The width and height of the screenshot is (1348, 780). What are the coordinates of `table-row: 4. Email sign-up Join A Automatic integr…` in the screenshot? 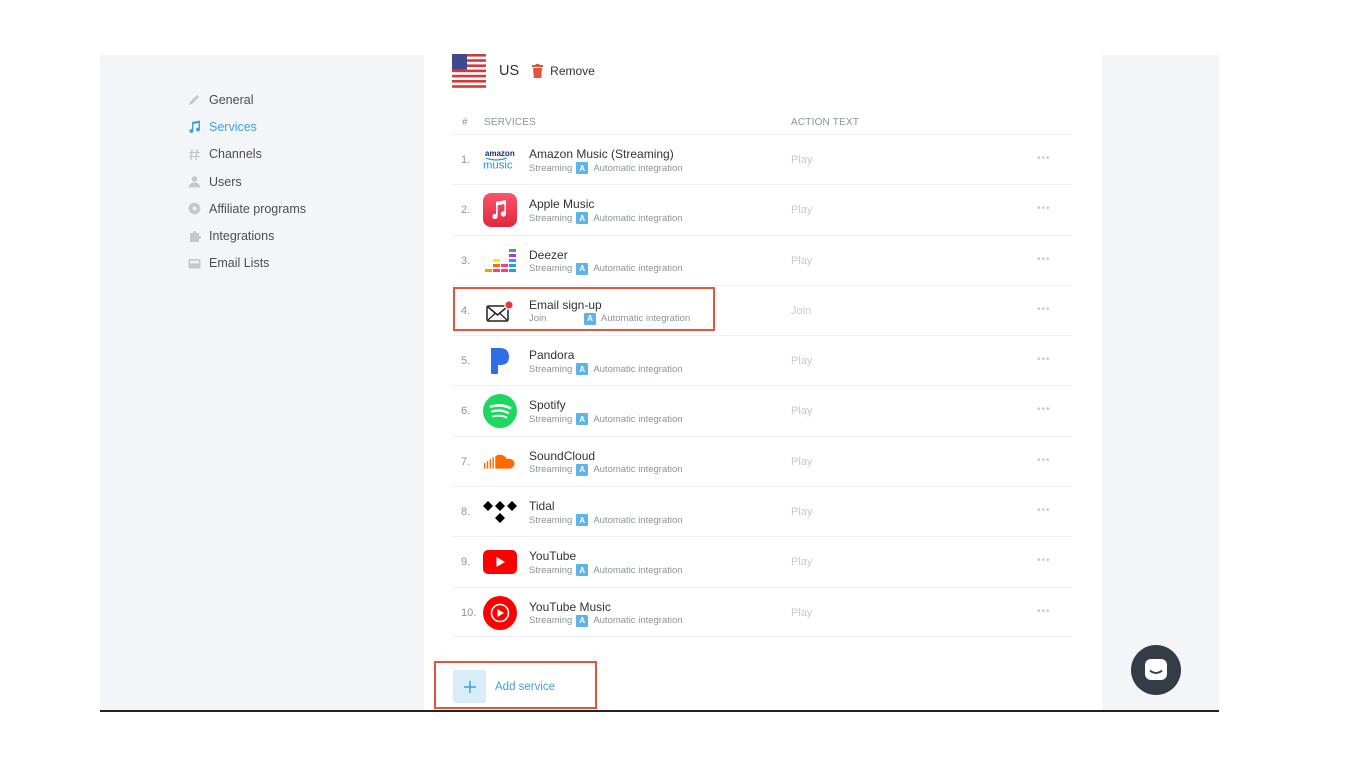 It's located at (762, 309).